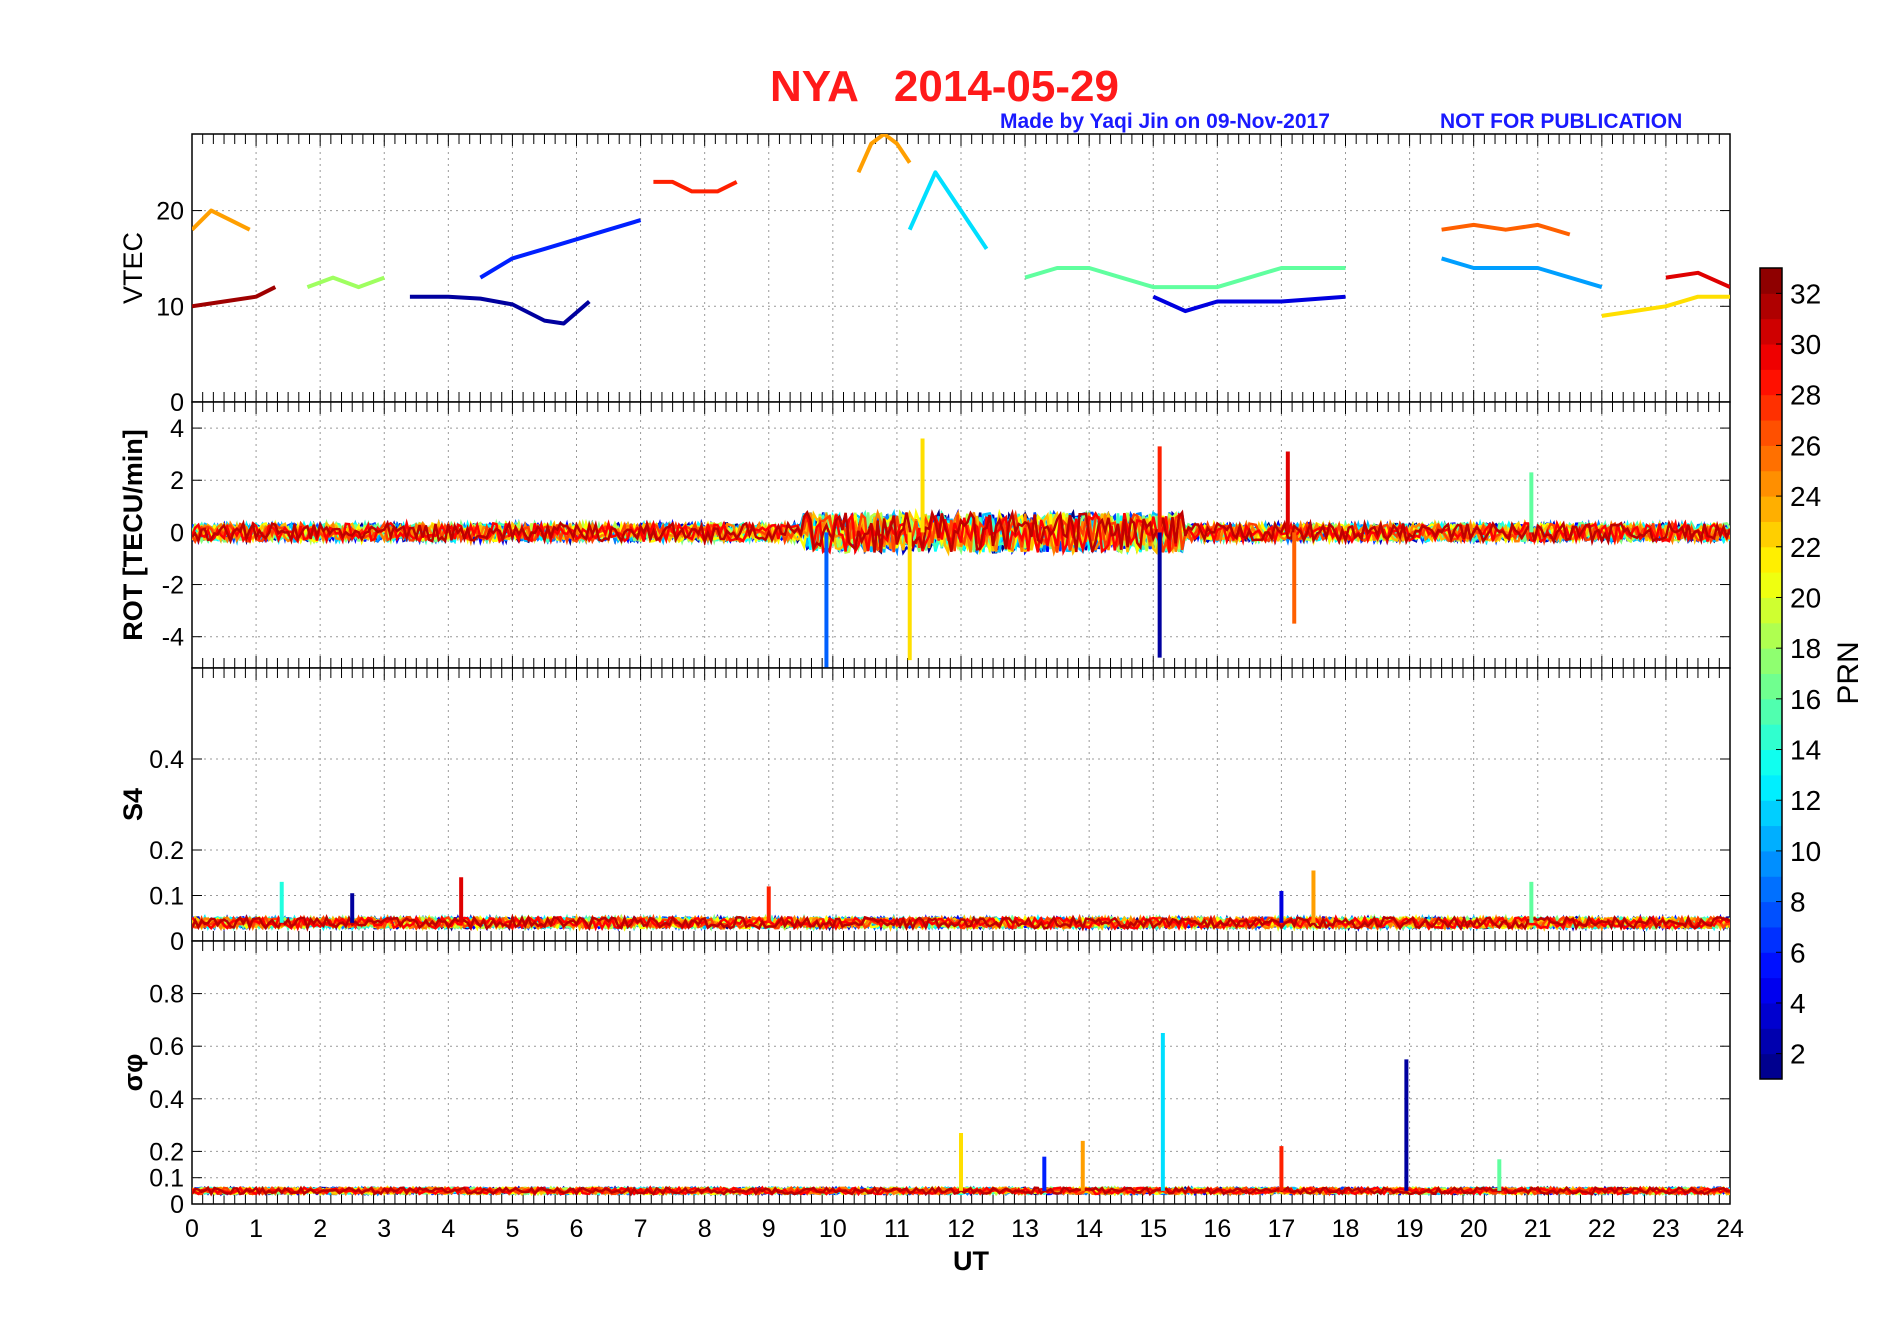 The width and height of the screenshot is (1904, 1330). What do you see at coordinates (1805, 344) in the screenshot?
I see `colorbar-tick-label: 30` at bounding box center [1805, 344].